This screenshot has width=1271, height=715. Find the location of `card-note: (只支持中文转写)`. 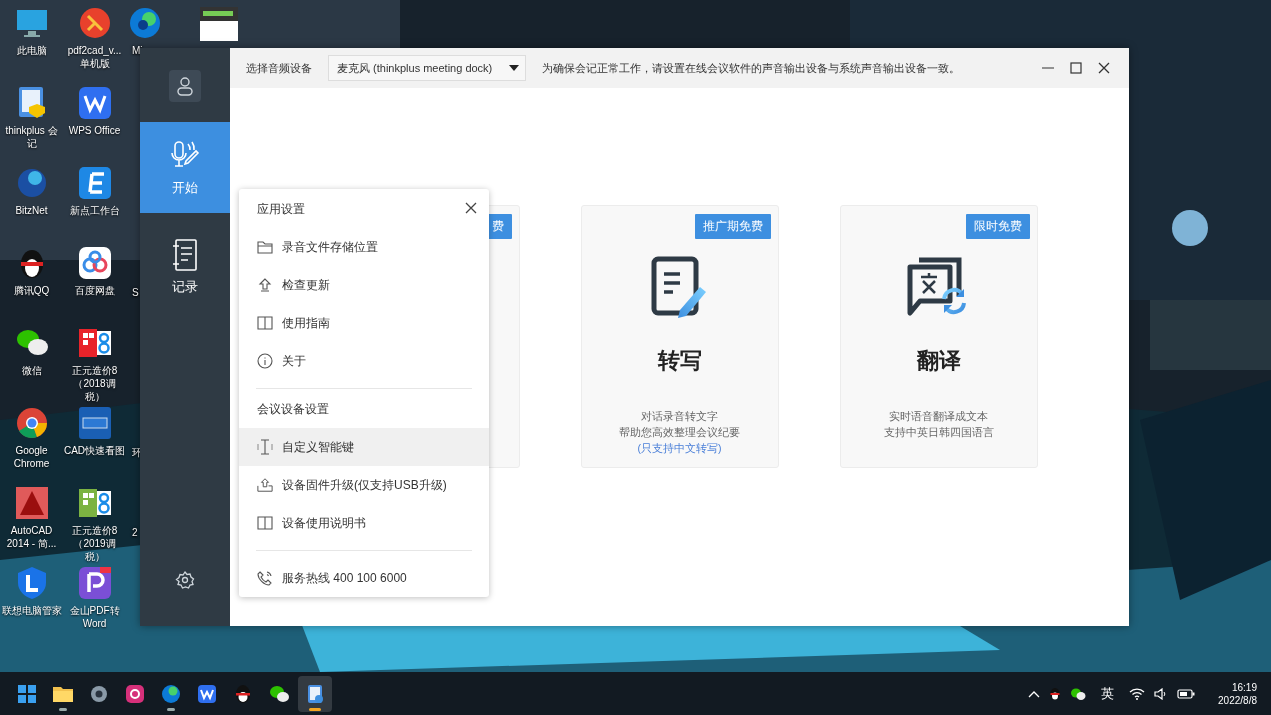

card-note: (只支持中文转写) is located at coordinates (679, 448).